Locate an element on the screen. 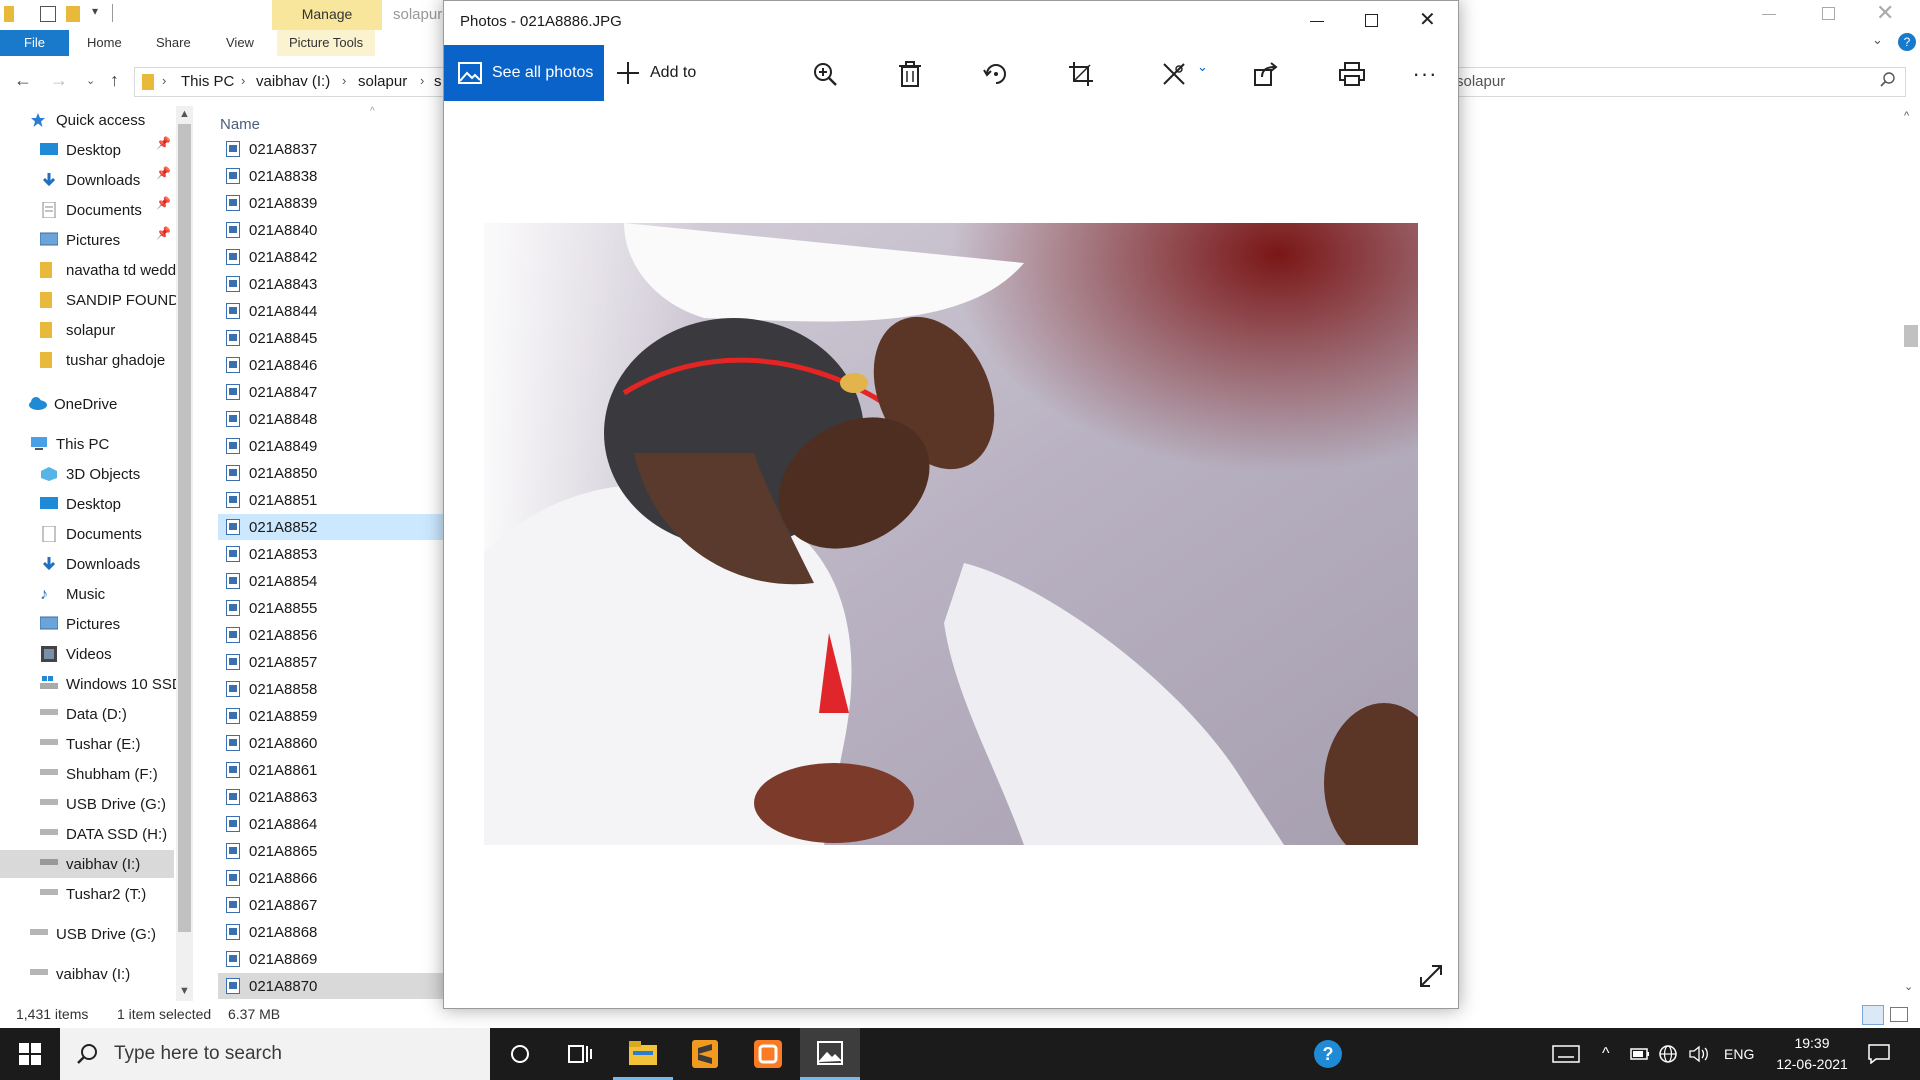 The width and height of the screenshot is (1920, 1080). tab-home: Home is located at coordinates (104, 43).